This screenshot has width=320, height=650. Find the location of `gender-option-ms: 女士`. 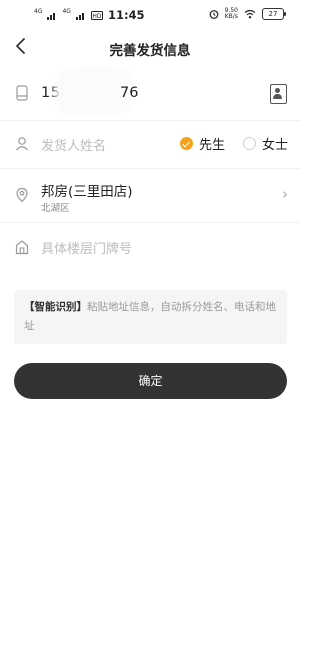

gender-option-ms: 女士 is located at coordinates (265, 143).